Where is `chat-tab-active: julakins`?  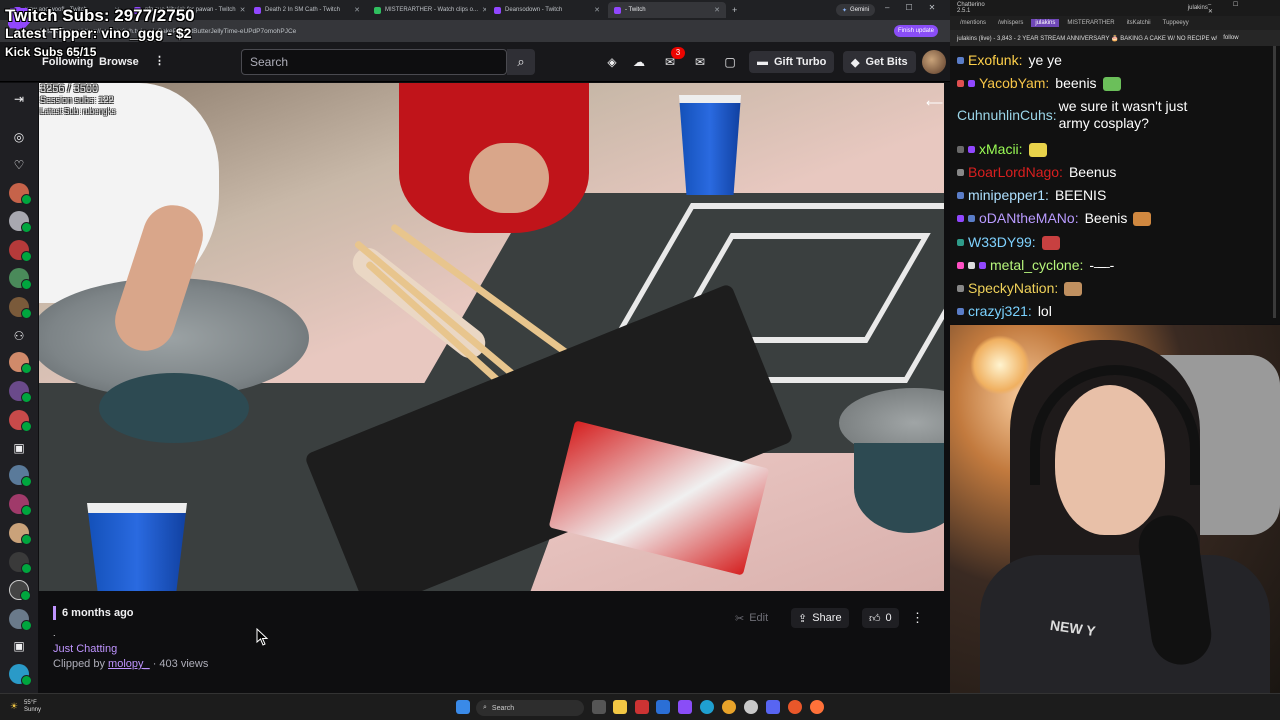
chat-tab-active: julakins is located at coordinates (1045, 23).